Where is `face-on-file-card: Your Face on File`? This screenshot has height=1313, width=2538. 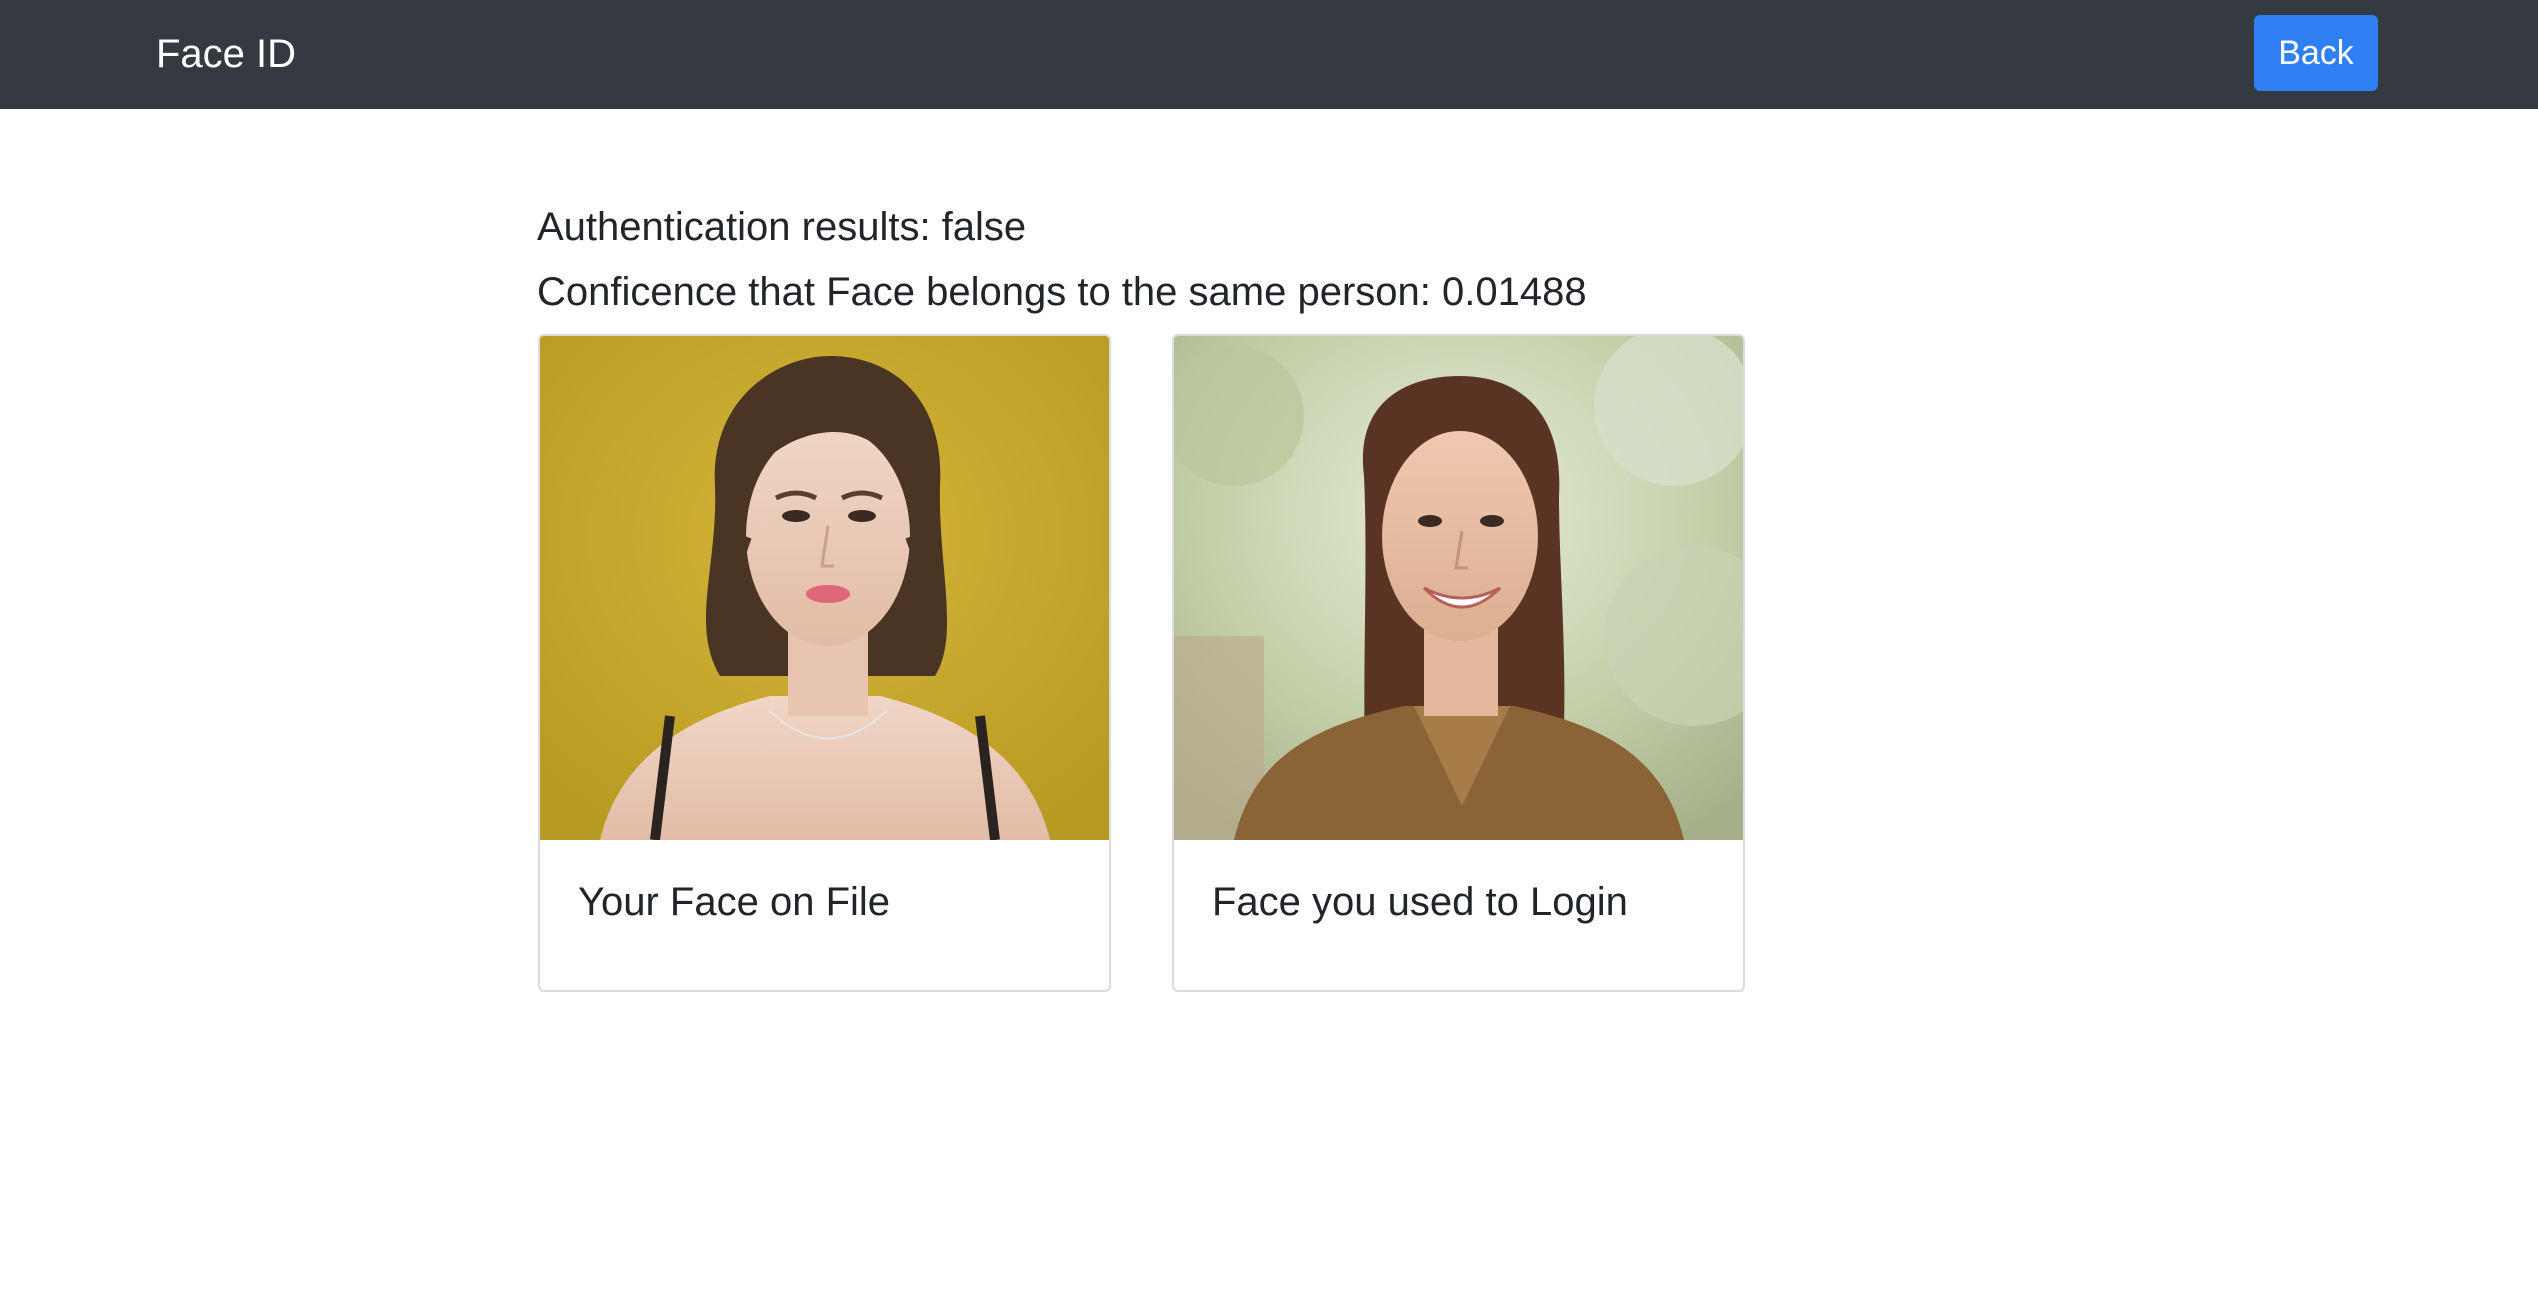
face-on-file-card: Your Face on File is located at coordinates (824, 663).